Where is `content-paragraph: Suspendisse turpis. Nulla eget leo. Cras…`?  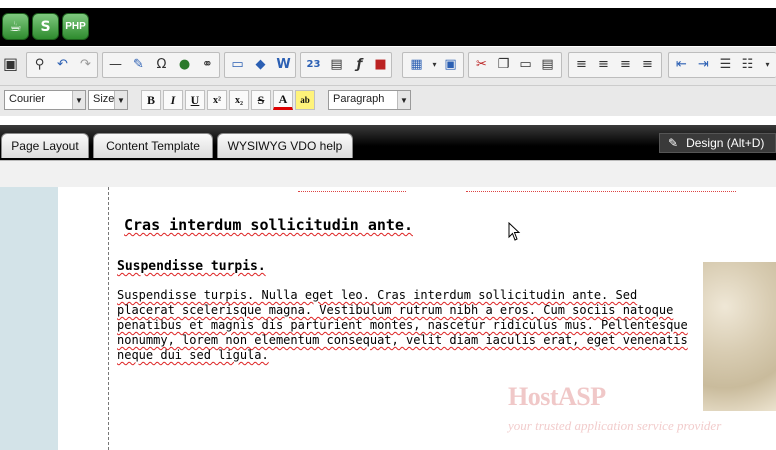 content-paragraph: Suspendisse turpis. Nulla eget leo. Cras… is located at coordinates (409, 325).